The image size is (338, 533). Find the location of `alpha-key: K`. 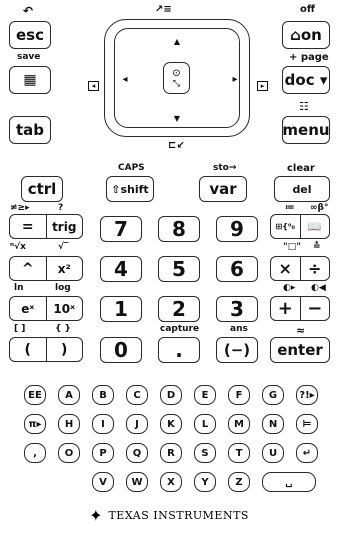

alpha-key: K is located at coordinates (171, 424).